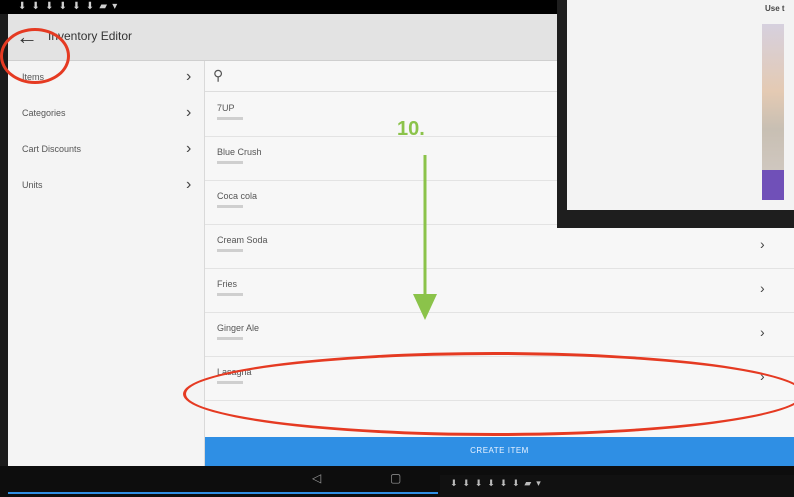 Image resolution: width=794 pixels, height=497 pixels. Describe the element at coordinates (106, 187) in the screenshot. I see `sidebar-item-units: Units ›` at that location.